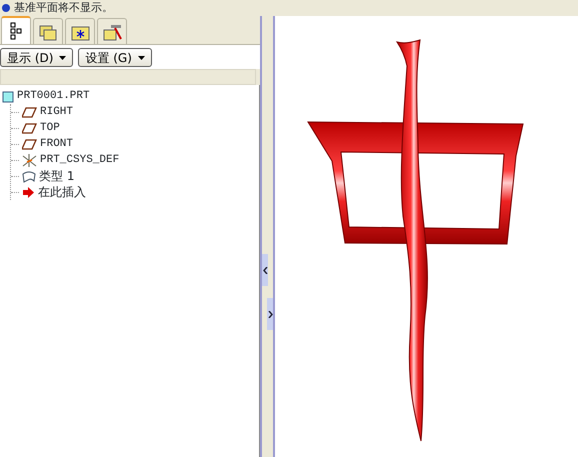 The height and width of the screenshot is (457, 578). I want to click on tree-item: PRT_CSYS_DEF, so click(80, 160).